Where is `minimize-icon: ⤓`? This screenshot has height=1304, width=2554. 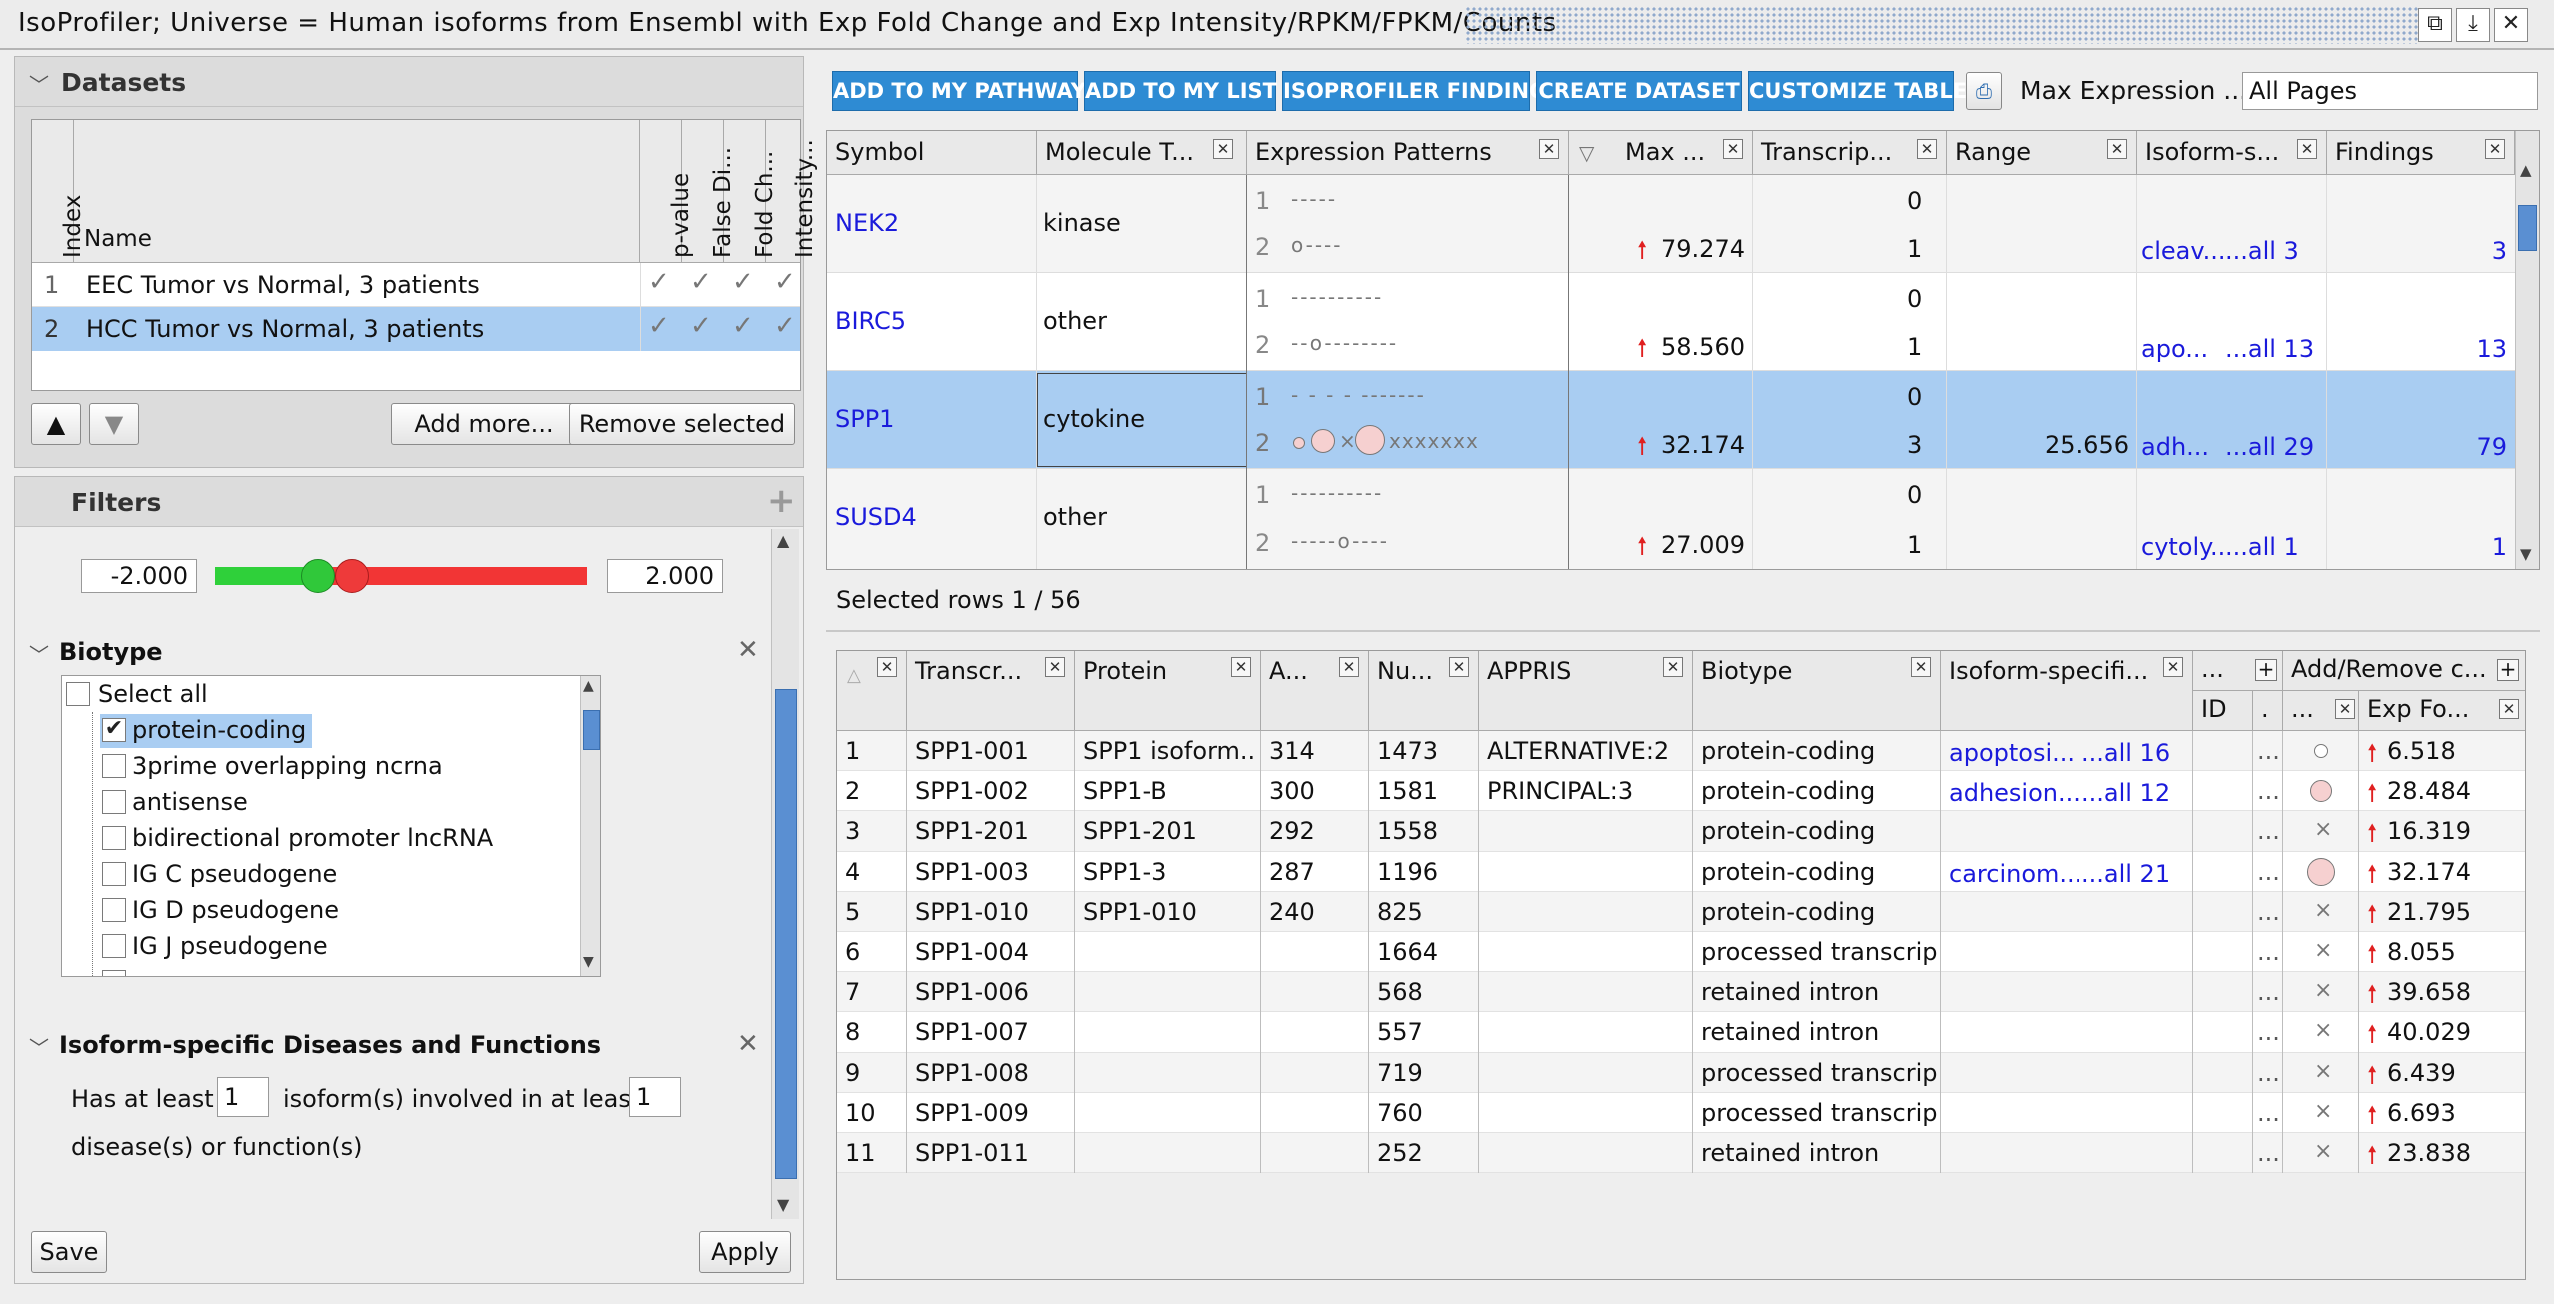
minimize-icon: ⤓ is located at coordinates (2473, 25).